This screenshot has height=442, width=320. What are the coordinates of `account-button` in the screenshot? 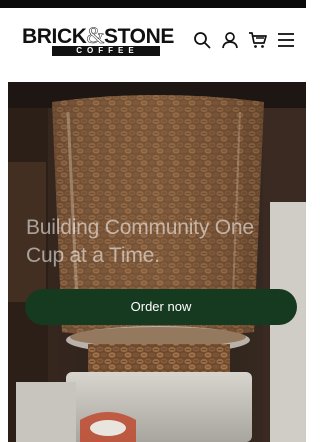 It's located at (230, 40).